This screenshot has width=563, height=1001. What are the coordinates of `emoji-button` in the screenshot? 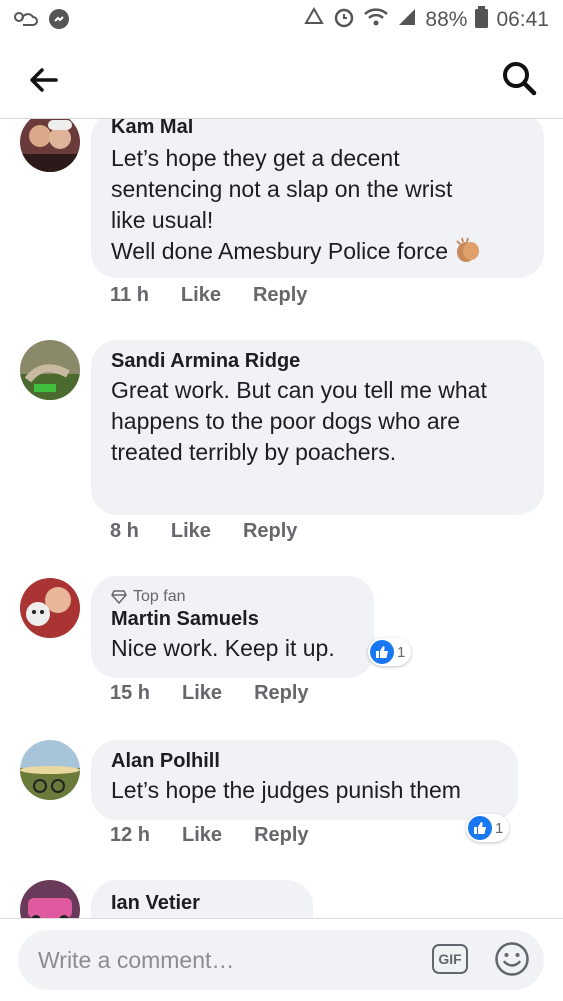 It's located at (512, 959).